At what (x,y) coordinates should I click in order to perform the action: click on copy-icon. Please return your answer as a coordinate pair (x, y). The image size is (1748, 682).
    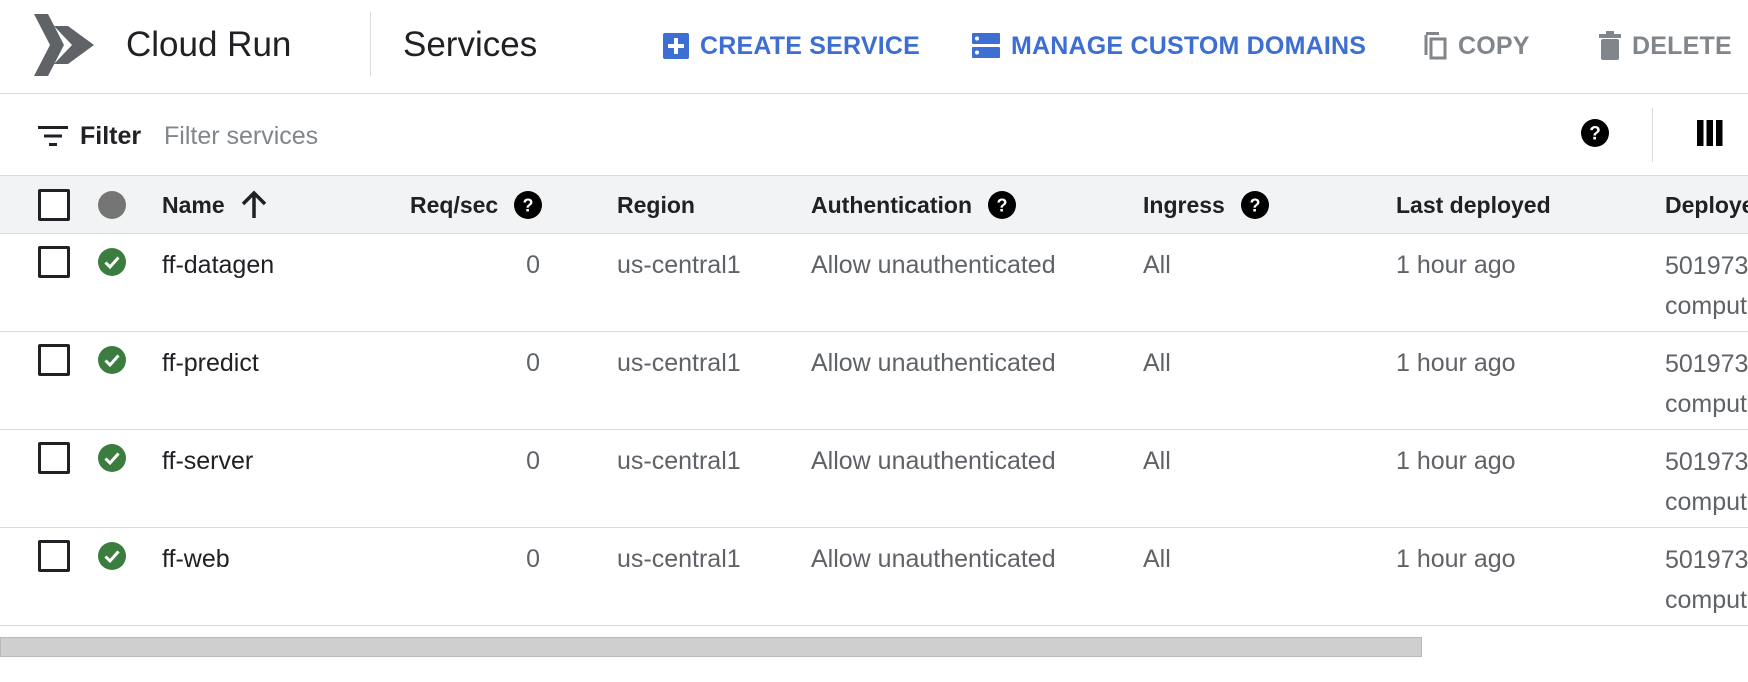
    Looking at the image, I should click on (1435, 46).